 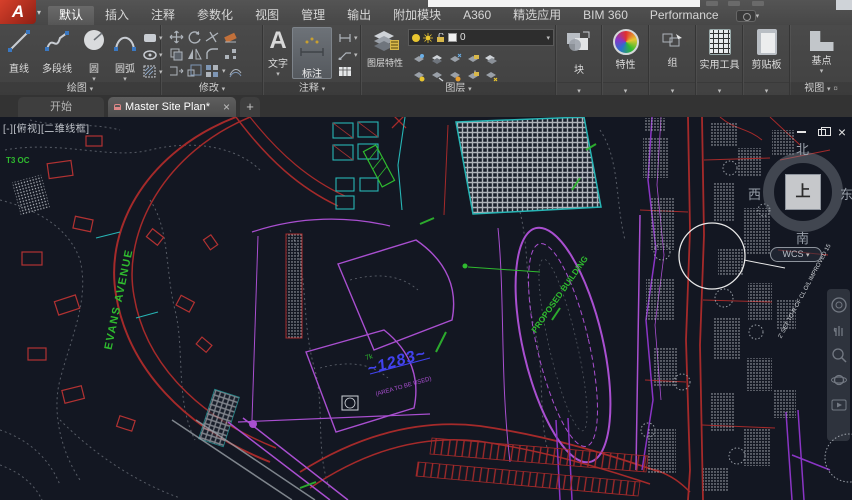 I want to click on layer-state-icon, so click(x=454, y=75).